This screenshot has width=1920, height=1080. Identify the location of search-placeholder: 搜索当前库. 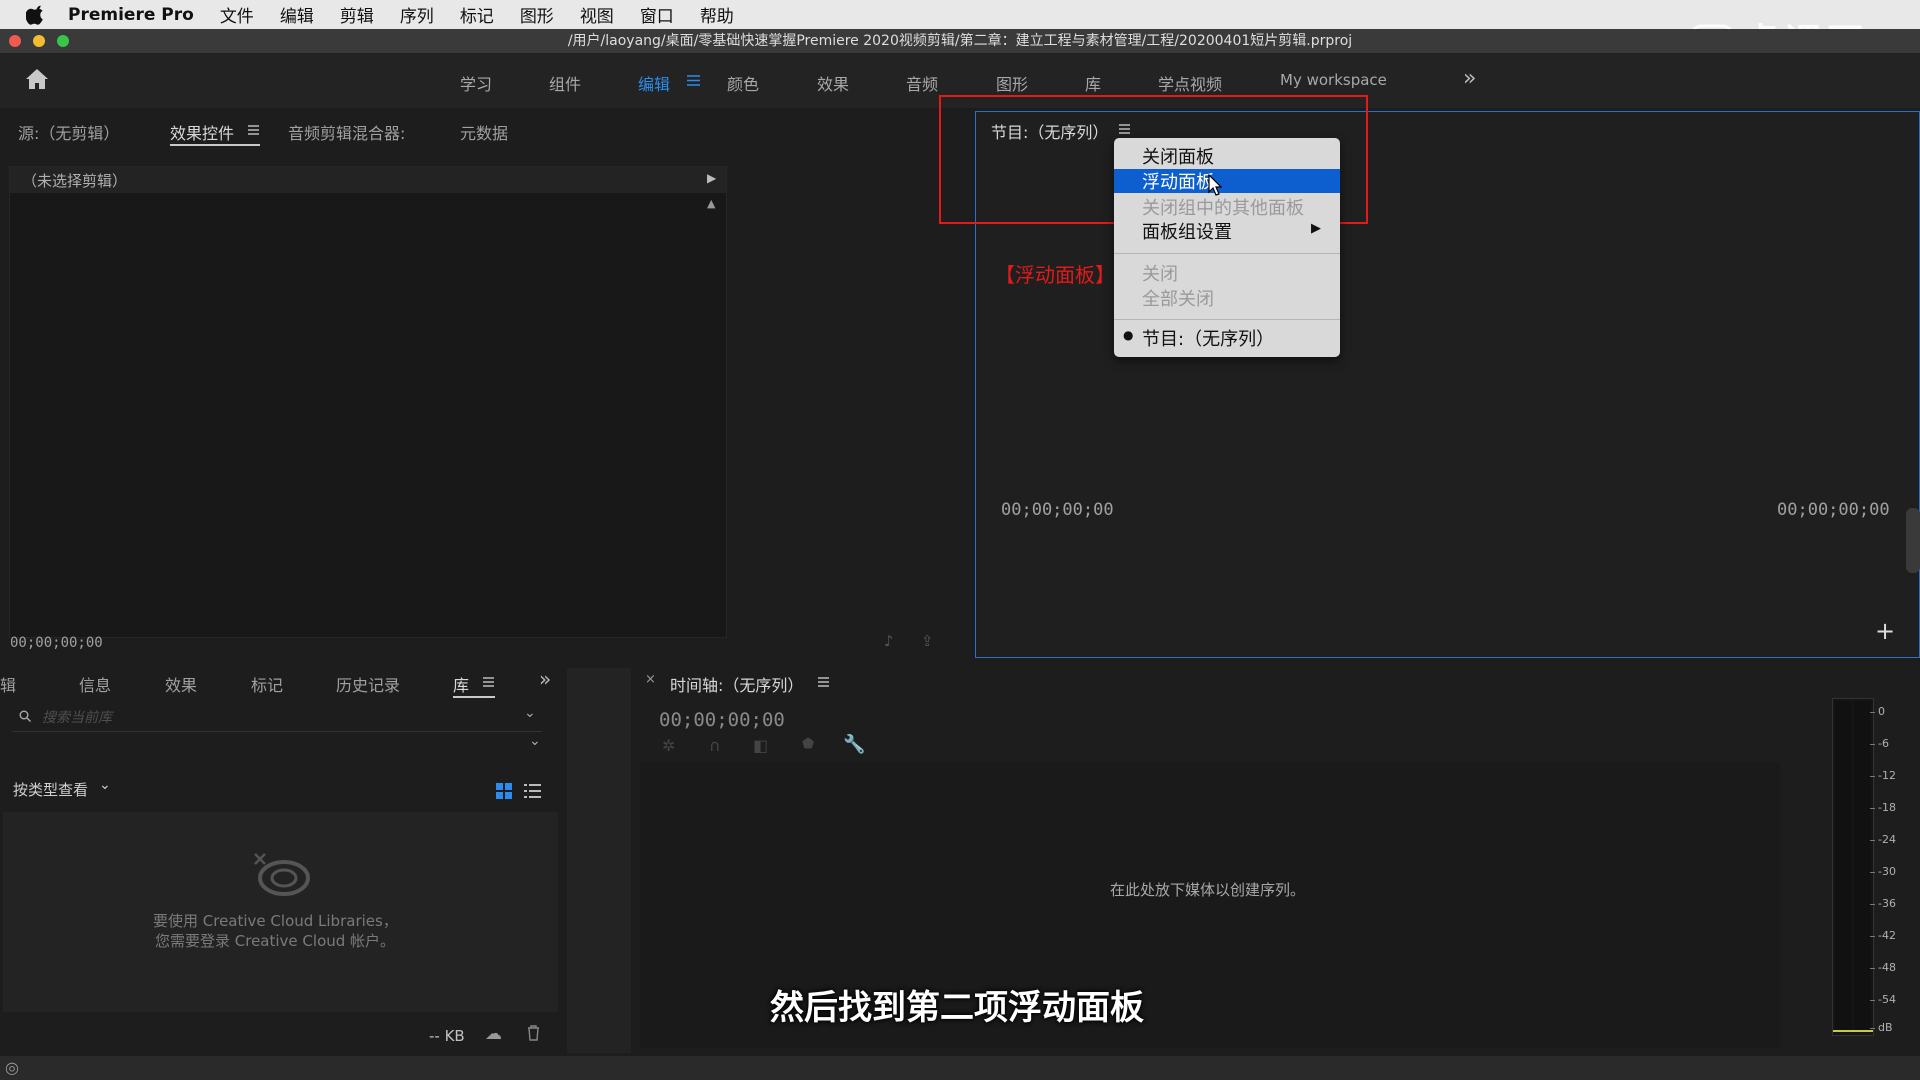
(77, 718).